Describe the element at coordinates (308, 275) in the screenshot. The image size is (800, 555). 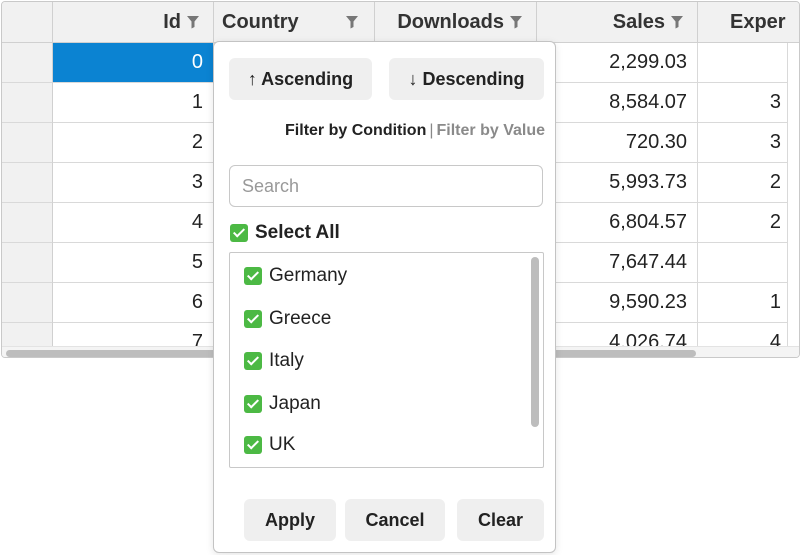
I see `list-item-label: Germany` at that location.